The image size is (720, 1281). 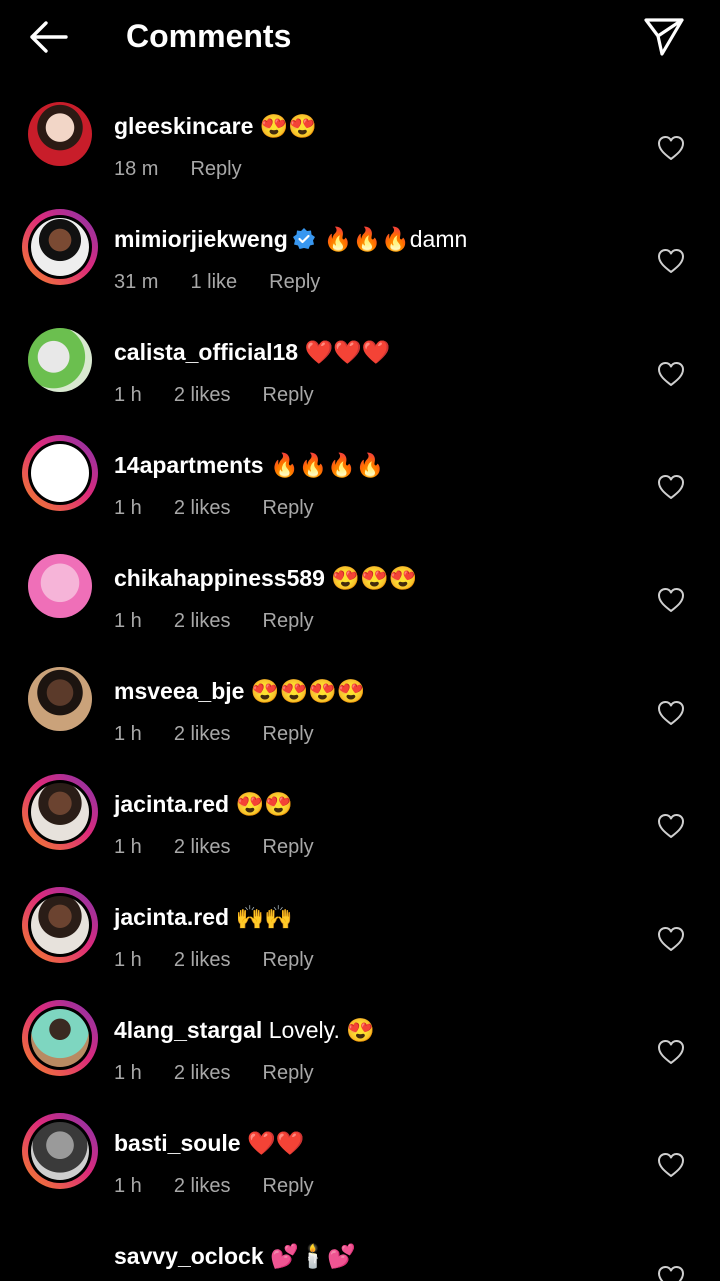 I want to click on arrow-left-icon, so click(x=49, y=37).